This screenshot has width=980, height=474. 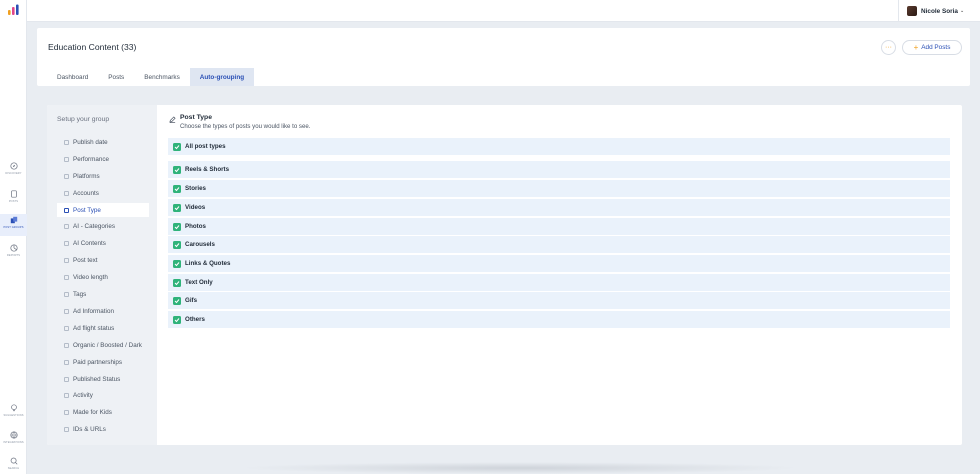 What do you see at coordinates (503, 11) in the screenshot?
I see `top-bar: Nicole Soria ⌄` at bounding box center [503, 11].